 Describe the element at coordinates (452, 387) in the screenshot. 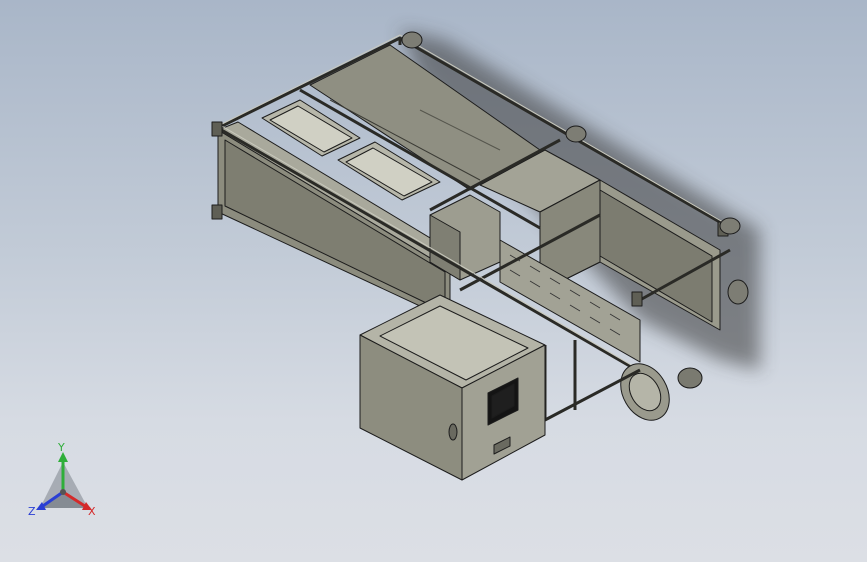

I see `electrical-cabinet` at that location.